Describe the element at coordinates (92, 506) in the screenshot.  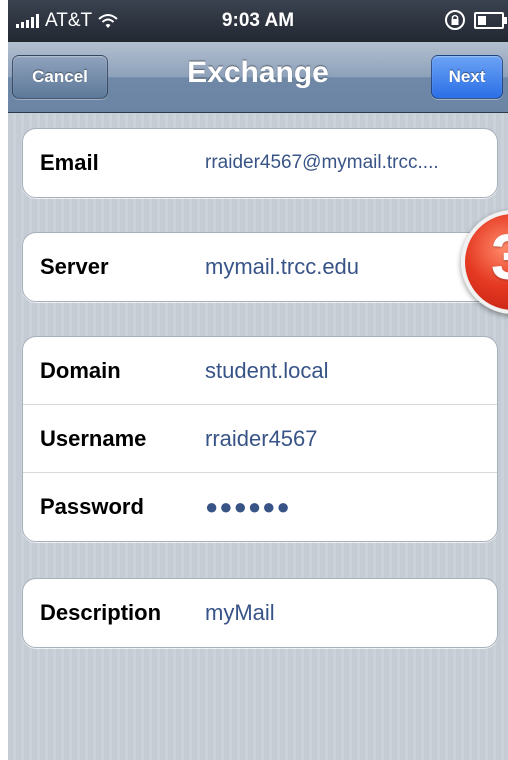
I see `password-label: Password` at that location.